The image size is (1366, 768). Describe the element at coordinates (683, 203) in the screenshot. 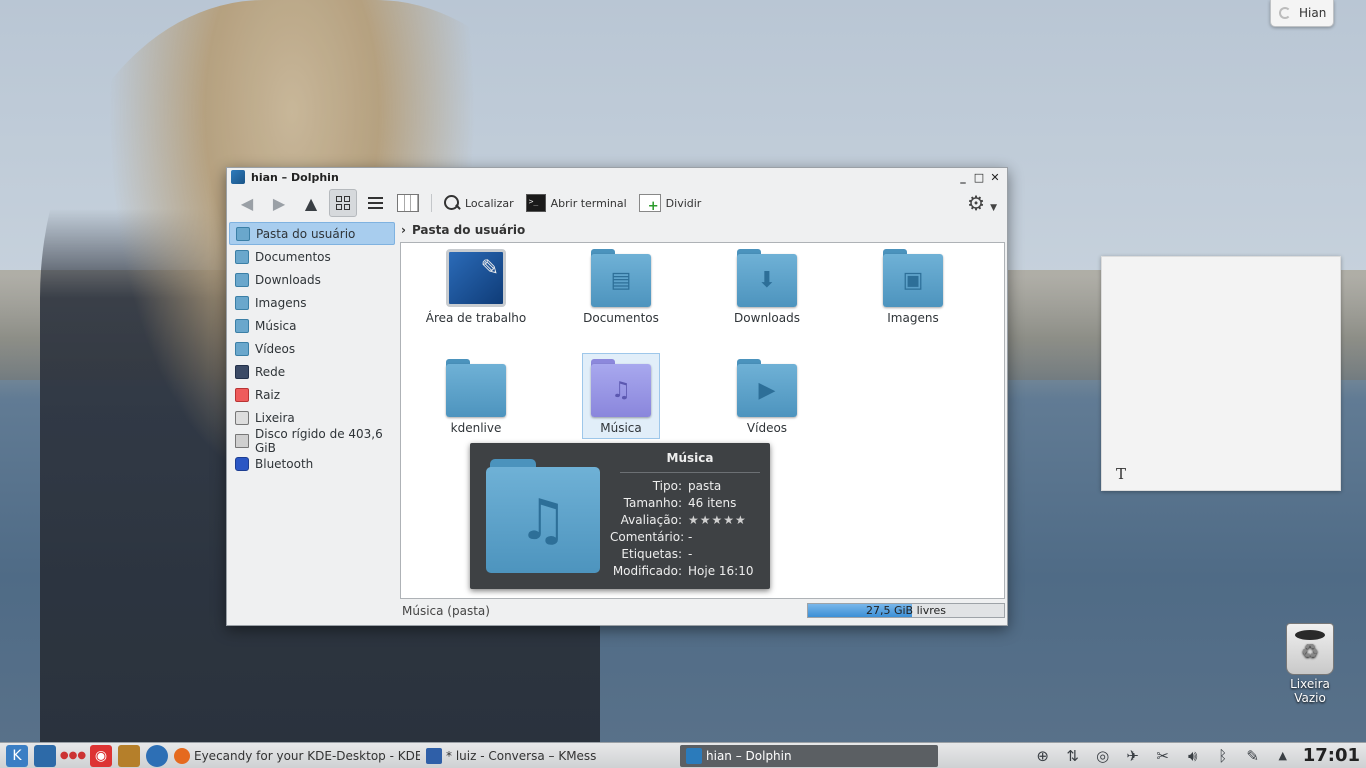

I see `split-label: Dividir` at that location.